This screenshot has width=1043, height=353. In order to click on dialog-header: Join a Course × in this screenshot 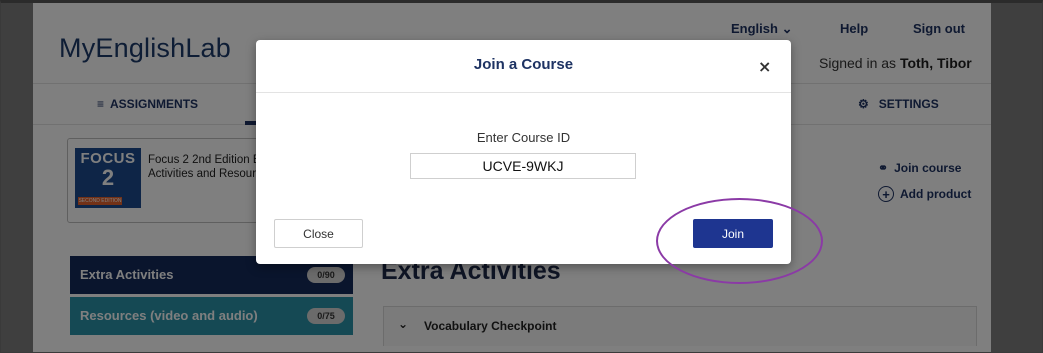, I will do `click(523, 66)`.